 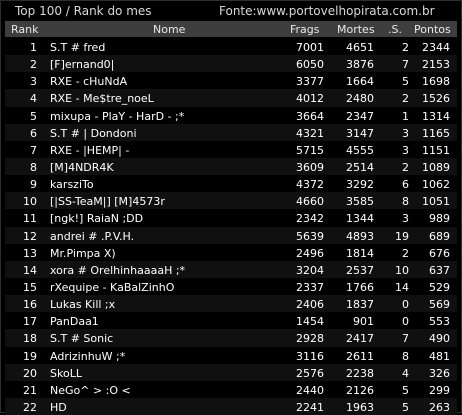 I want to click on frags-cell: 2337, so click(x=310, y=287).